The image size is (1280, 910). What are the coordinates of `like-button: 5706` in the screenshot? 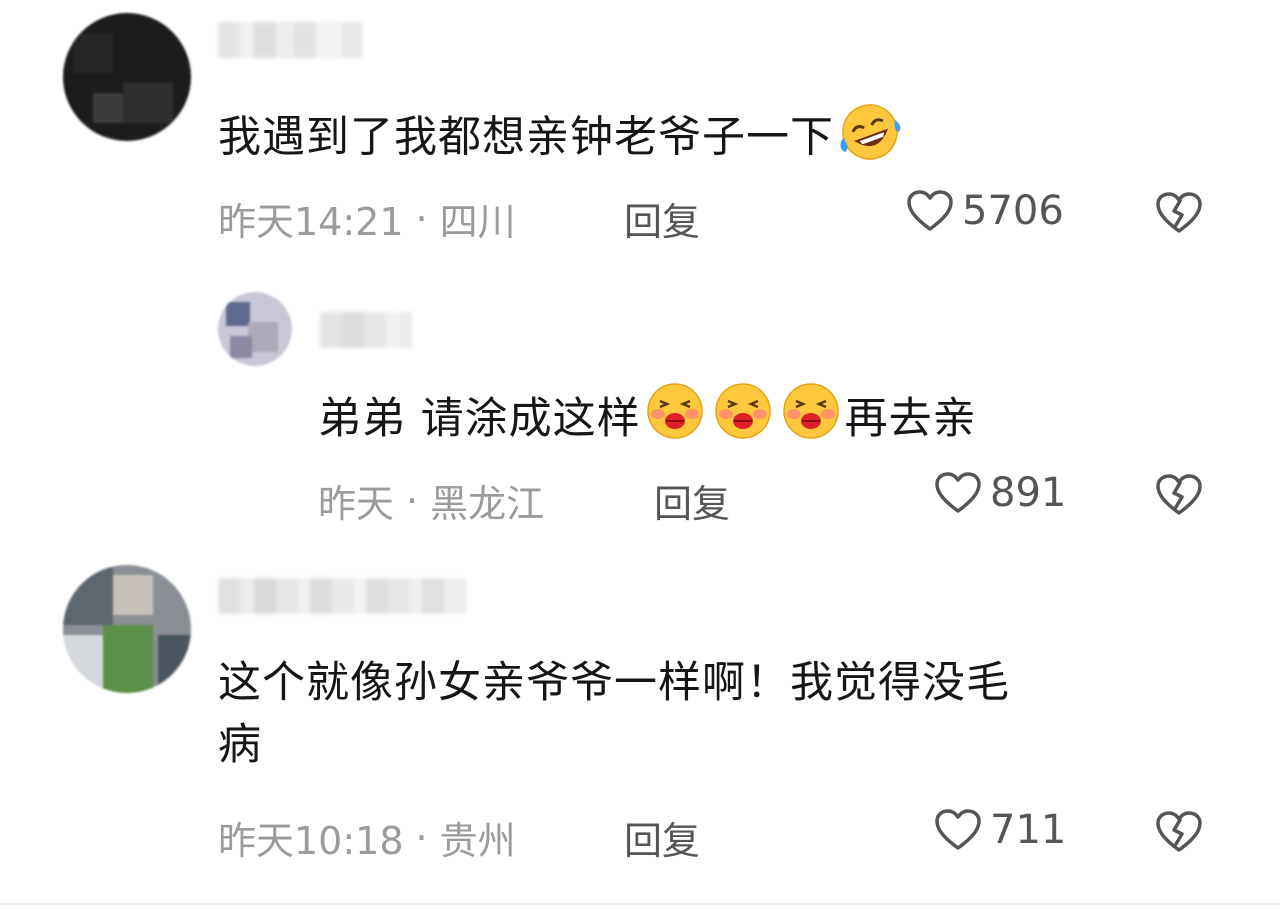 It's located at (985, 211).